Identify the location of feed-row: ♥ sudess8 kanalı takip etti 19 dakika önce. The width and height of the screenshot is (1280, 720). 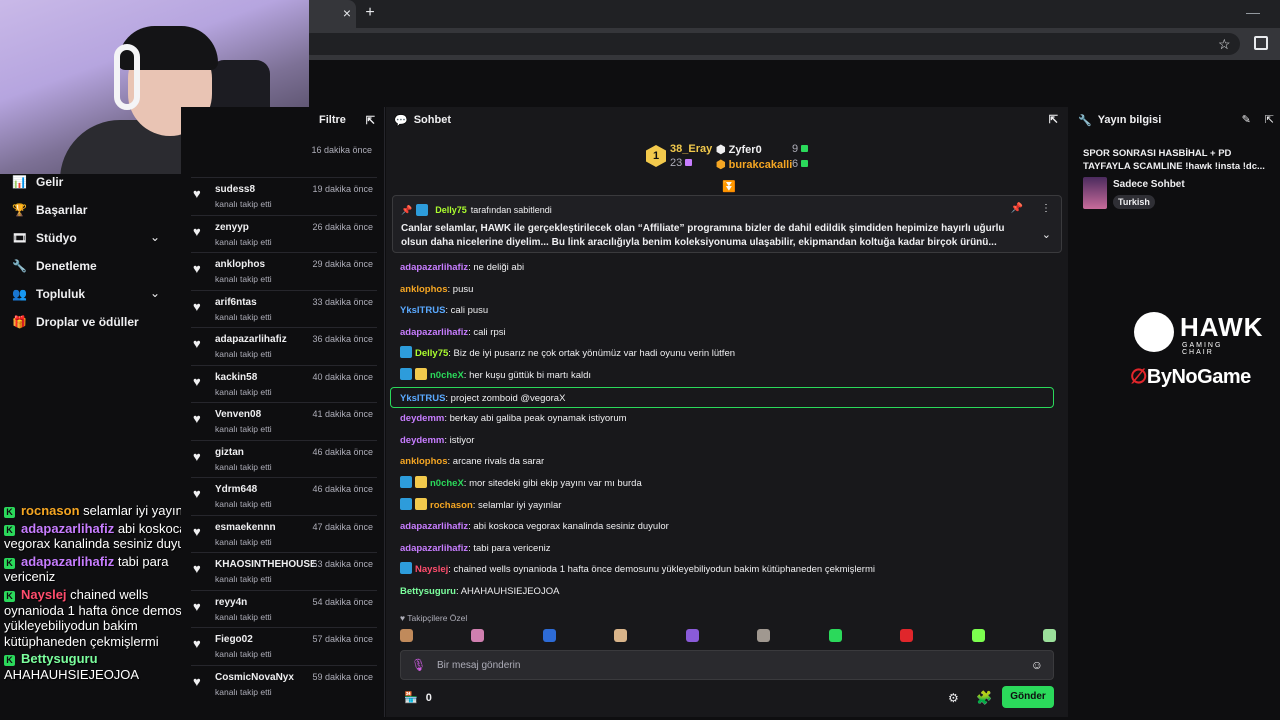
(284, 196).